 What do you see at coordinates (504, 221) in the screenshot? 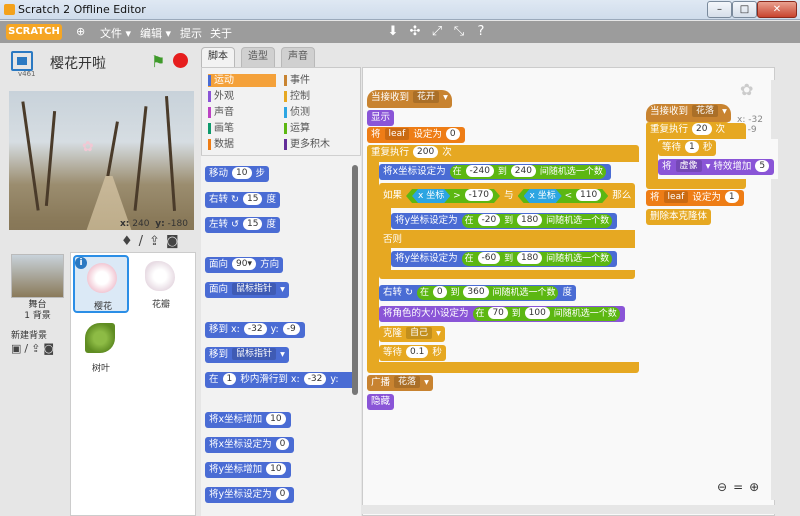
I see `block-set-y-random: 将y坐标设定为 在 -20 到 180 间随机选一个数` at bounding box center [504, 221].